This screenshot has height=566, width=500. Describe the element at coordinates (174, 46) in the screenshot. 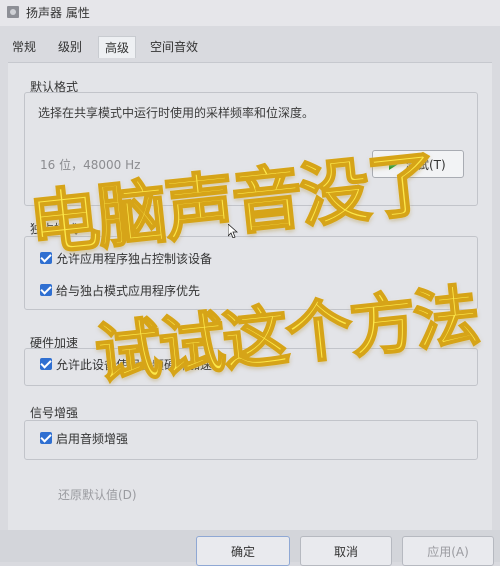

I see `tab-spatial-sound: 空间音效` at that location.